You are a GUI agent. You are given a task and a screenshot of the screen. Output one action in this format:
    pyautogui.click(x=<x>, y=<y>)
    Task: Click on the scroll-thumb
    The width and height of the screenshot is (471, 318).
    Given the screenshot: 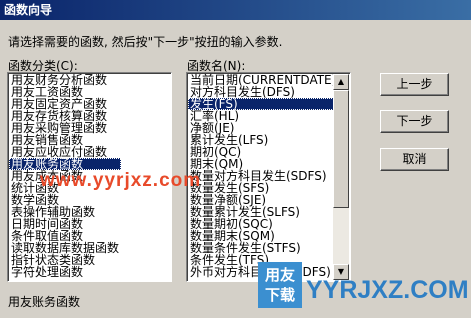 What is the action you would take?
    pyautogui.click(x=341, y=149)
    